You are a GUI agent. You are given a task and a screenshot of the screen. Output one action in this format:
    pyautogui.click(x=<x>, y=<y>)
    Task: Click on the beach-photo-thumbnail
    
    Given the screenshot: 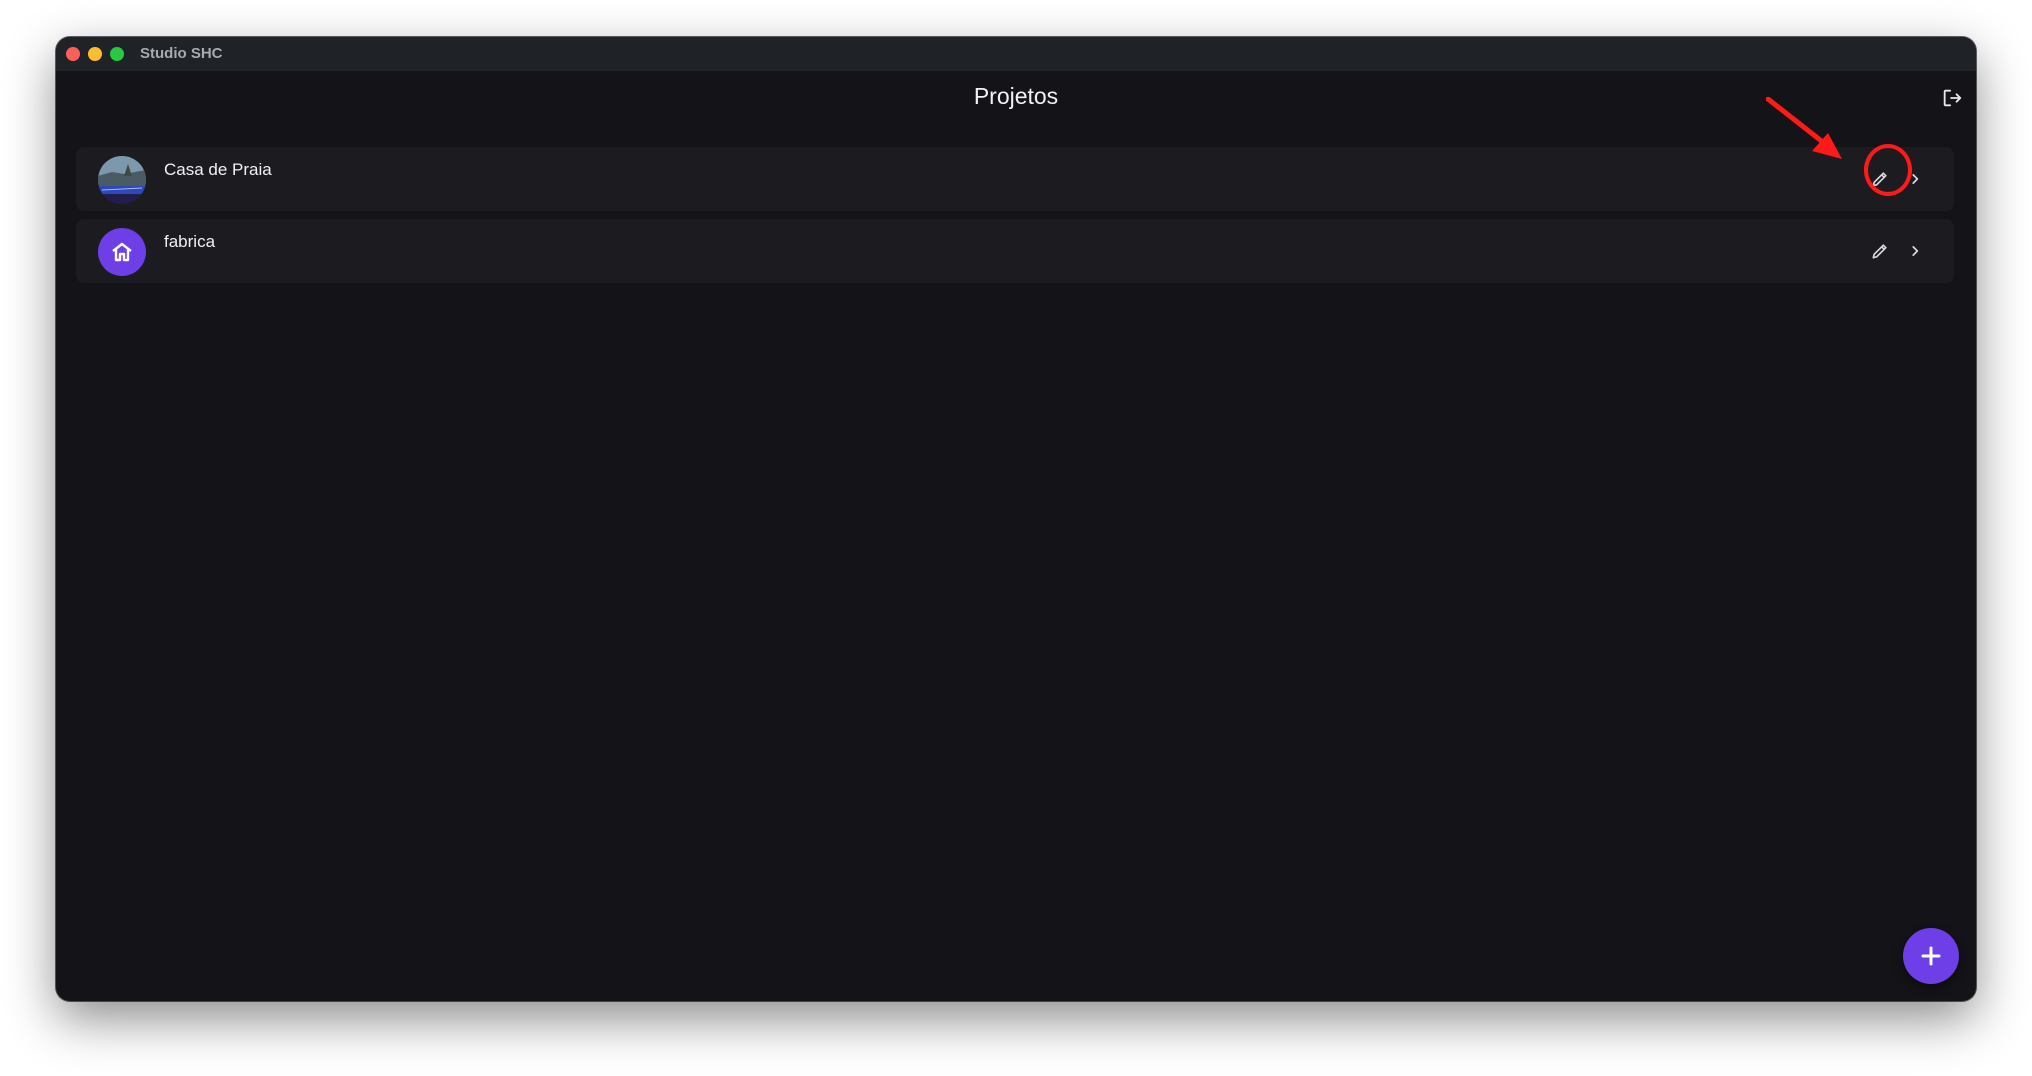 What is the action you would take?
    pyautogui.click(x=122, y=180)
    